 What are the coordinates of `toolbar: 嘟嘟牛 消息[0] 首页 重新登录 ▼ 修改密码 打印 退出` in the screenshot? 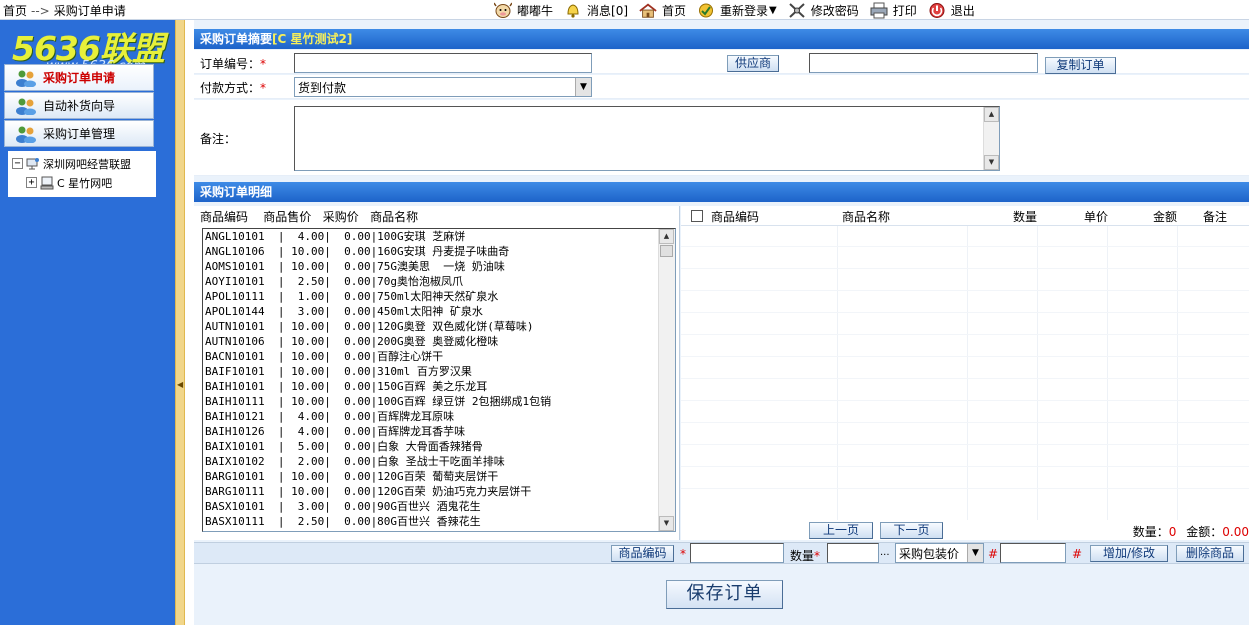 It's located at (740, 10).